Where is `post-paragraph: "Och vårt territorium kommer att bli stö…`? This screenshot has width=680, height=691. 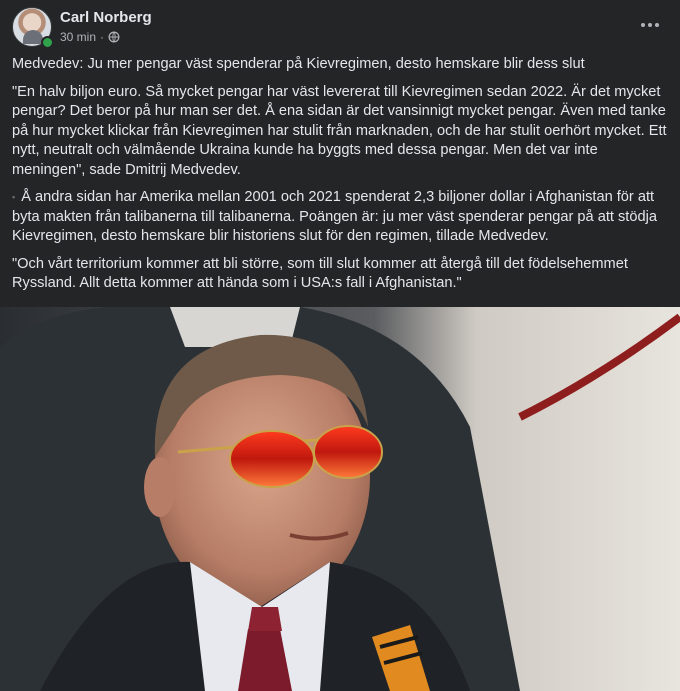
post-paragraph: "Och vårt territorium kommer att bli stö… is located at coordinates (320, 273).